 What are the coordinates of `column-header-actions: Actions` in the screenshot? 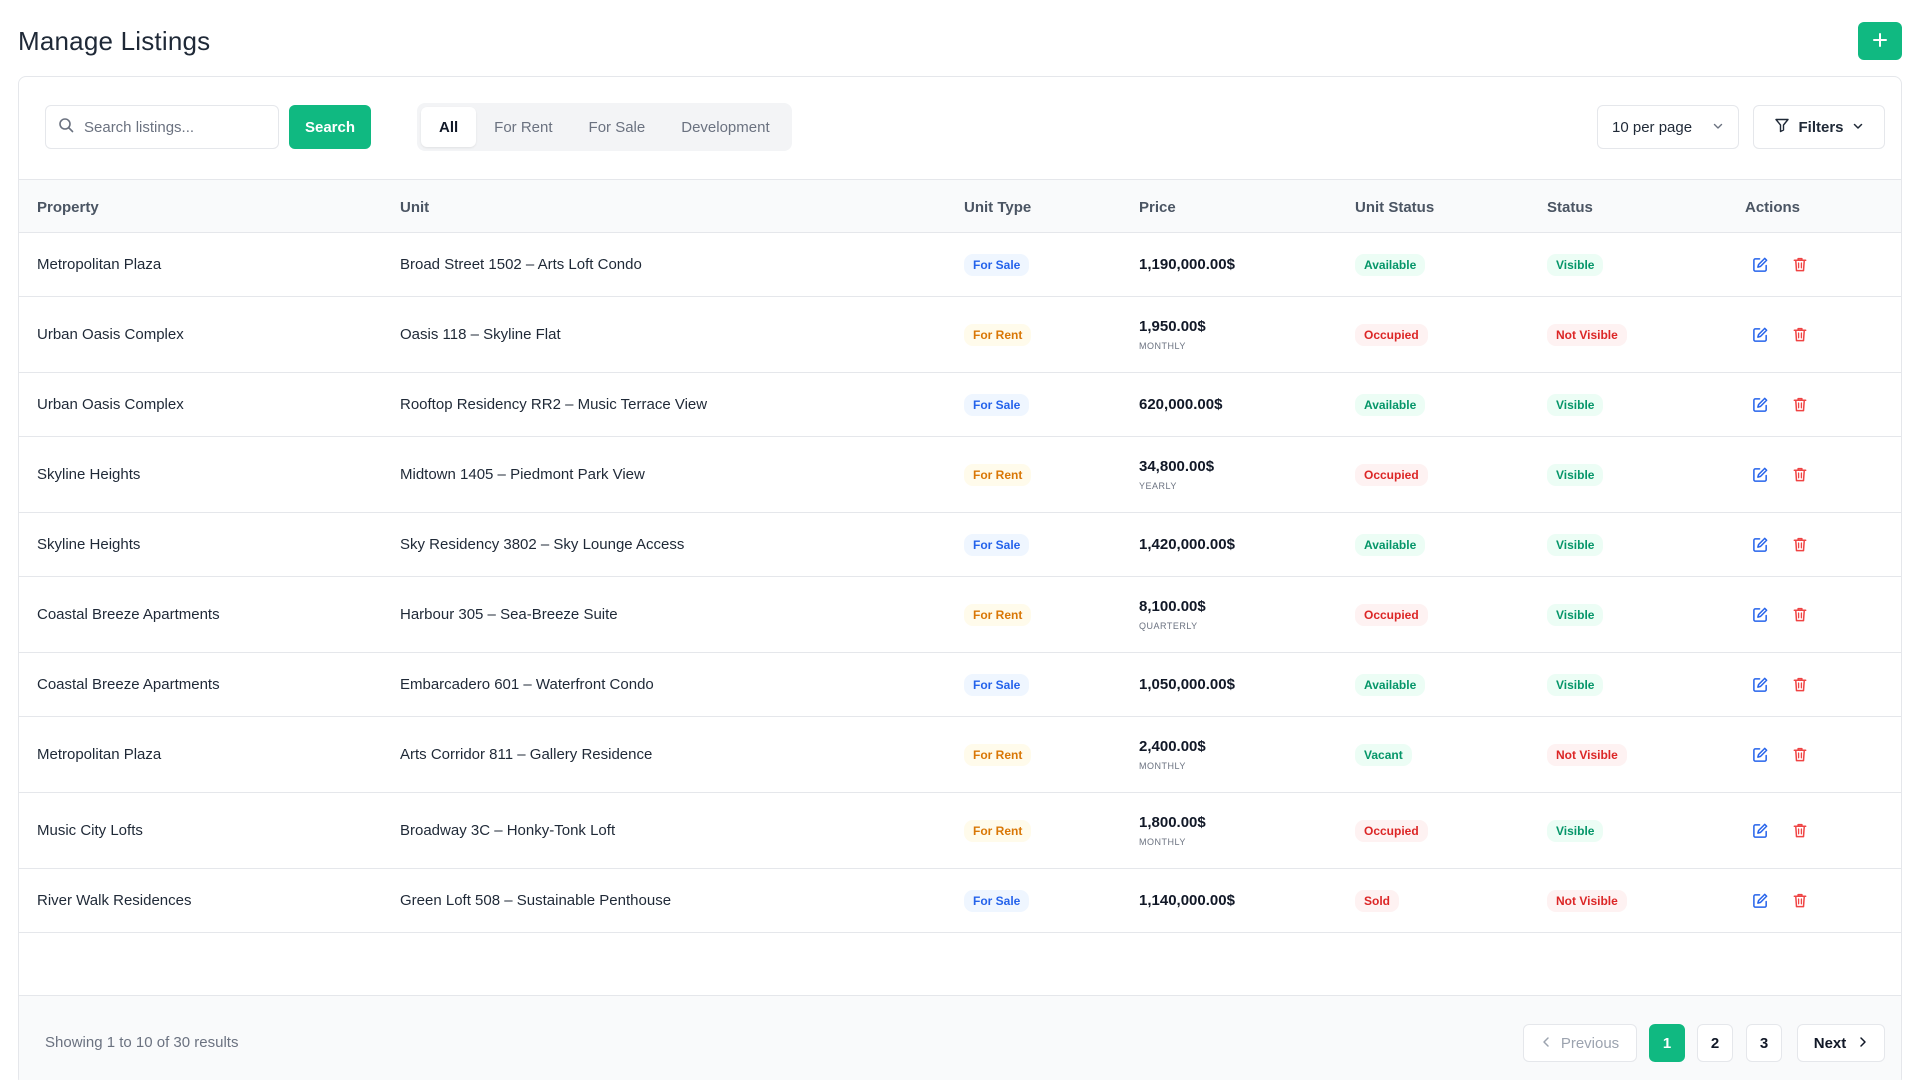 It's located at (1773, 207).